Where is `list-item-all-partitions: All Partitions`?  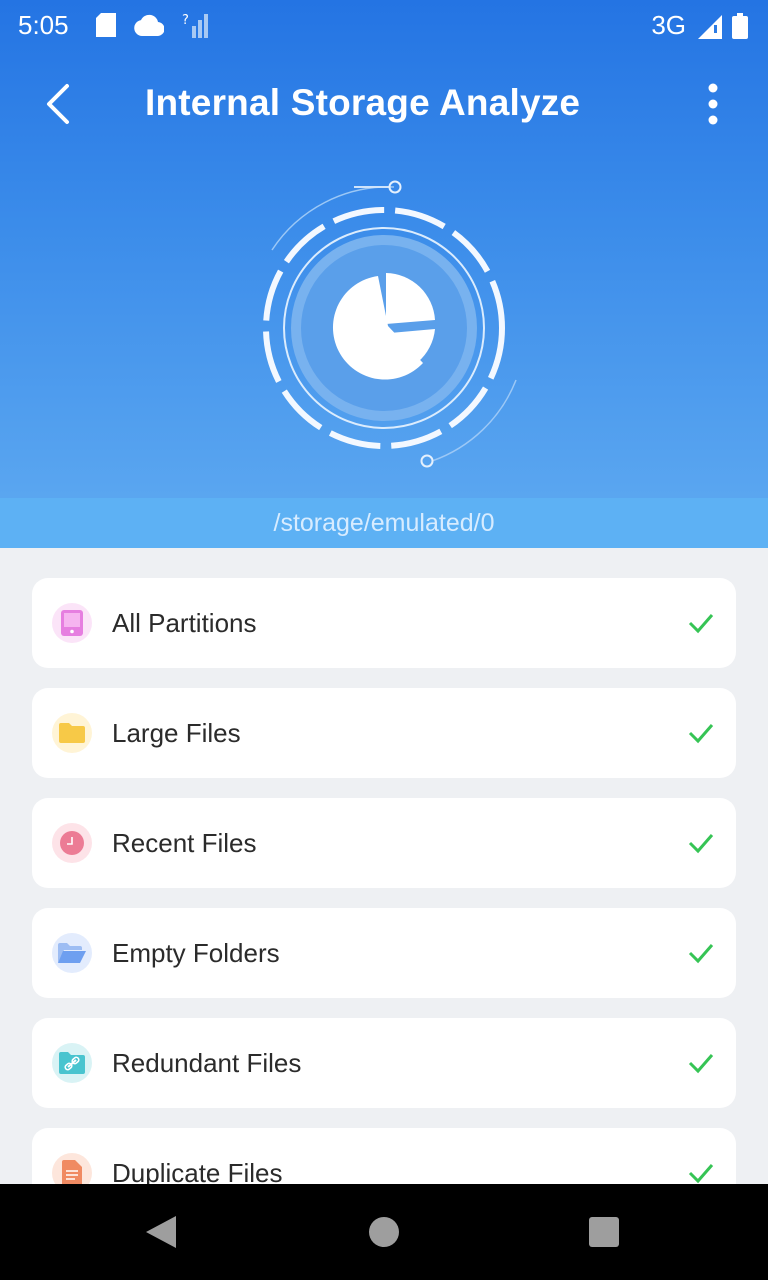 list-item-all-partitions: All Partitions is located at coordinates (384, 623).